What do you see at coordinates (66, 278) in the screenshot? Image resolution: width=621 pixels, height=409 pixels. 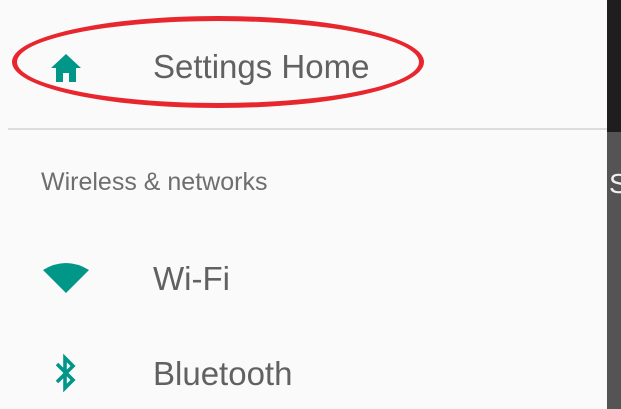 I see `wifi-icon` at bounding box center [66, 278].